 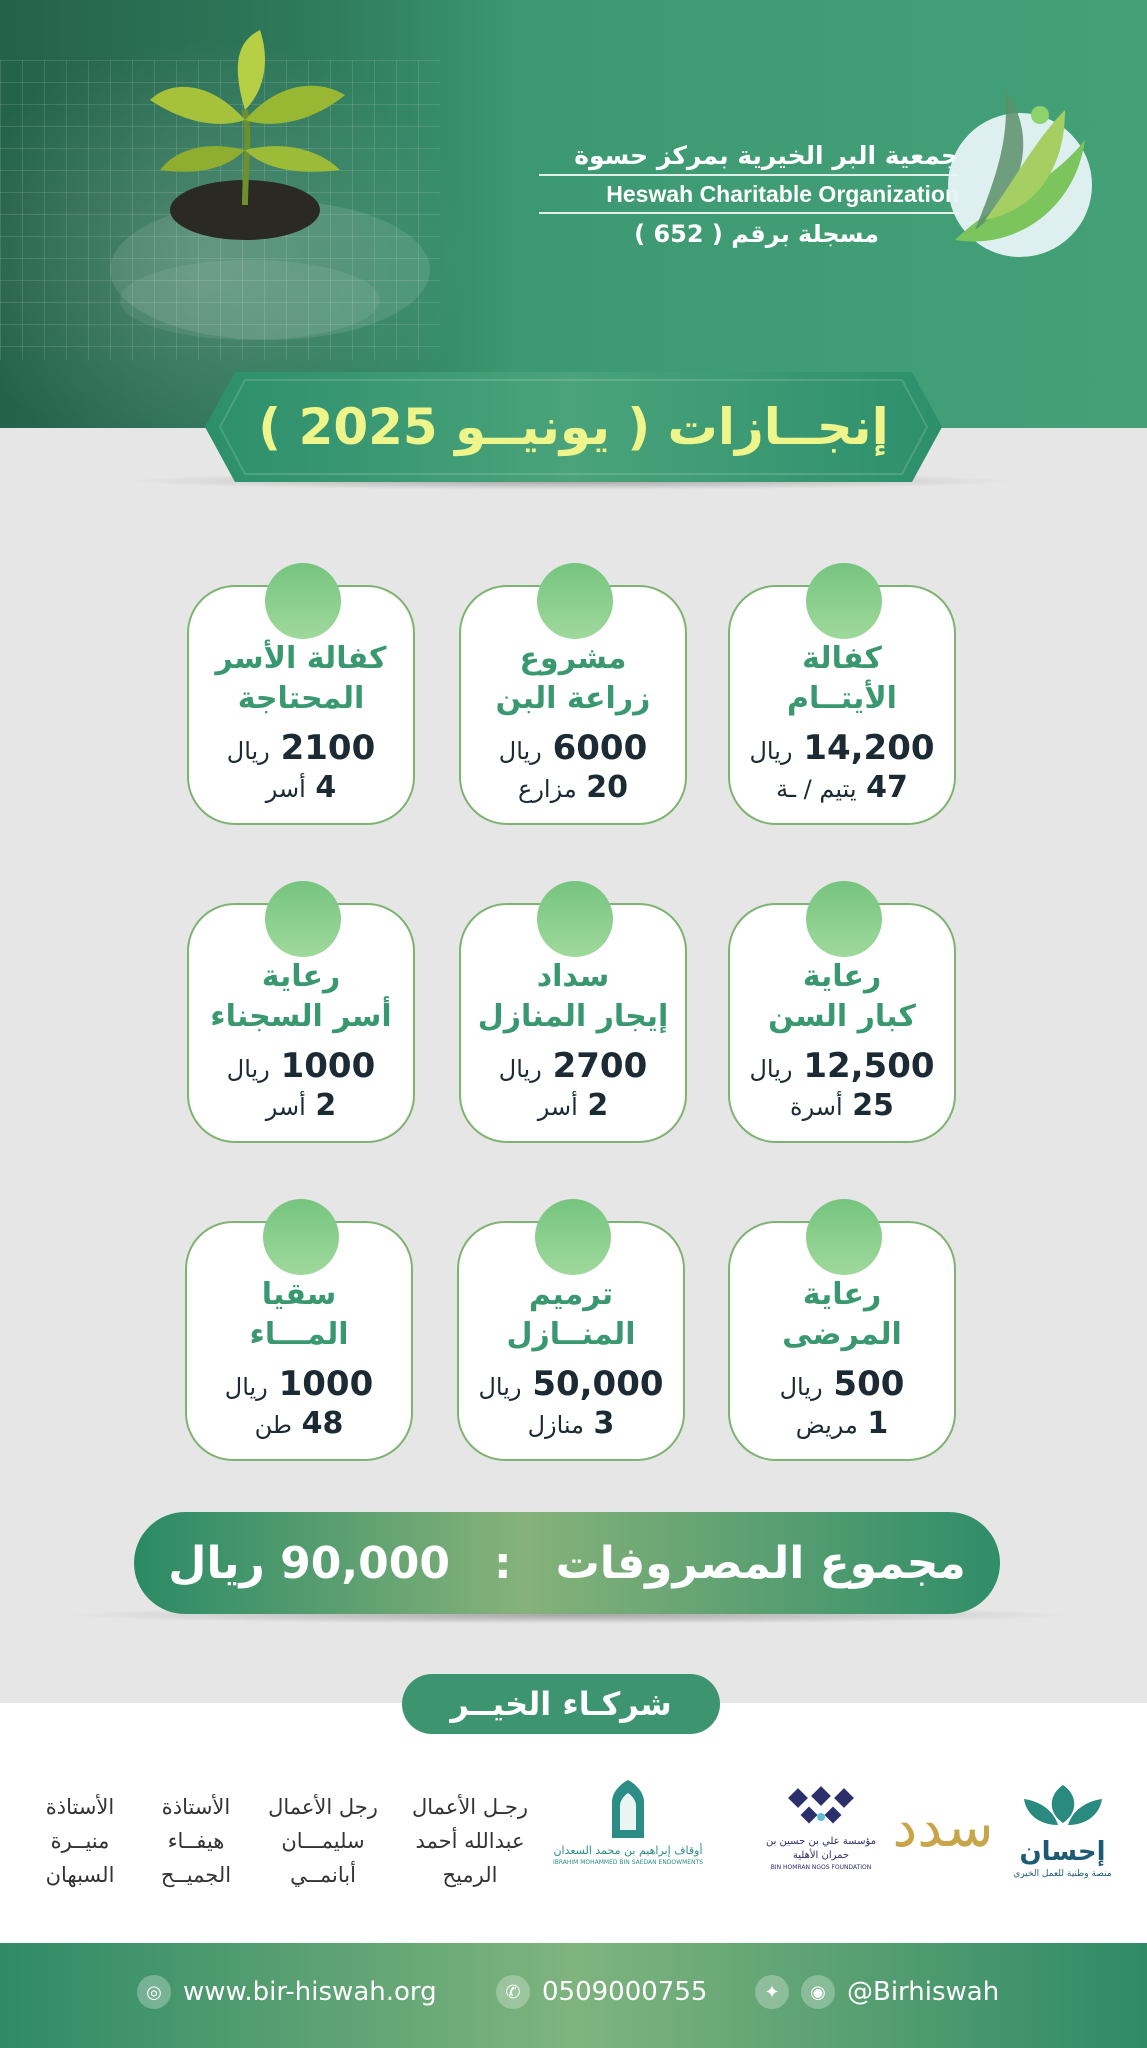 I want to click on partner-person: الأستاذة منيــرة السبهان, so click(x=80, y=1841).